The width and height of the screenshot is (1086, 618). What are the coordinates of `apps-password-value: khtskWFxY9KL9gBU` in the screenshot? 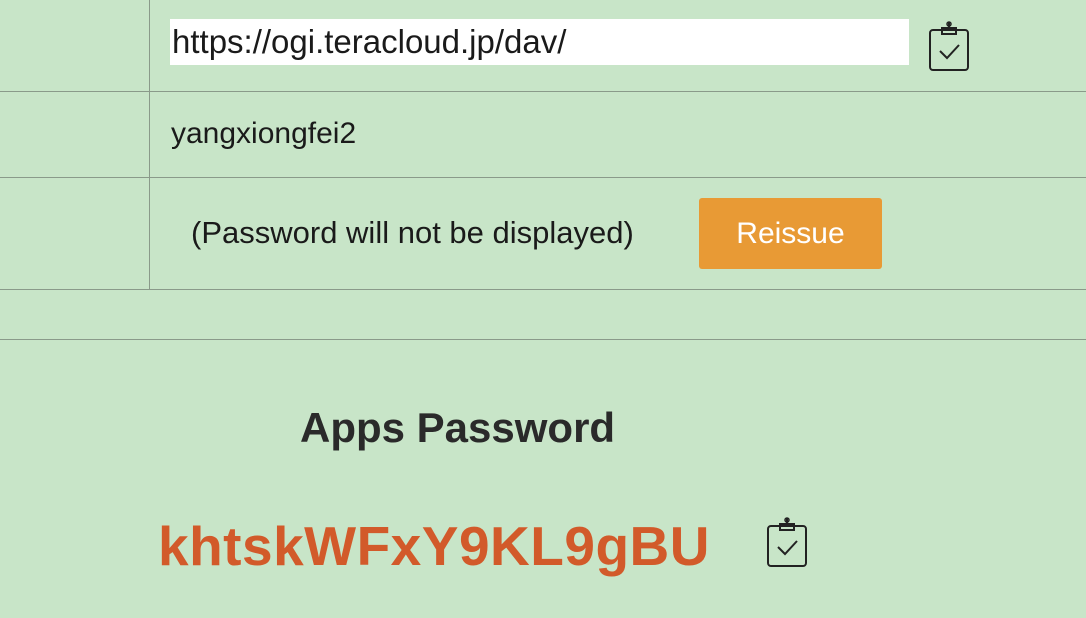 It's located at (434, 546).